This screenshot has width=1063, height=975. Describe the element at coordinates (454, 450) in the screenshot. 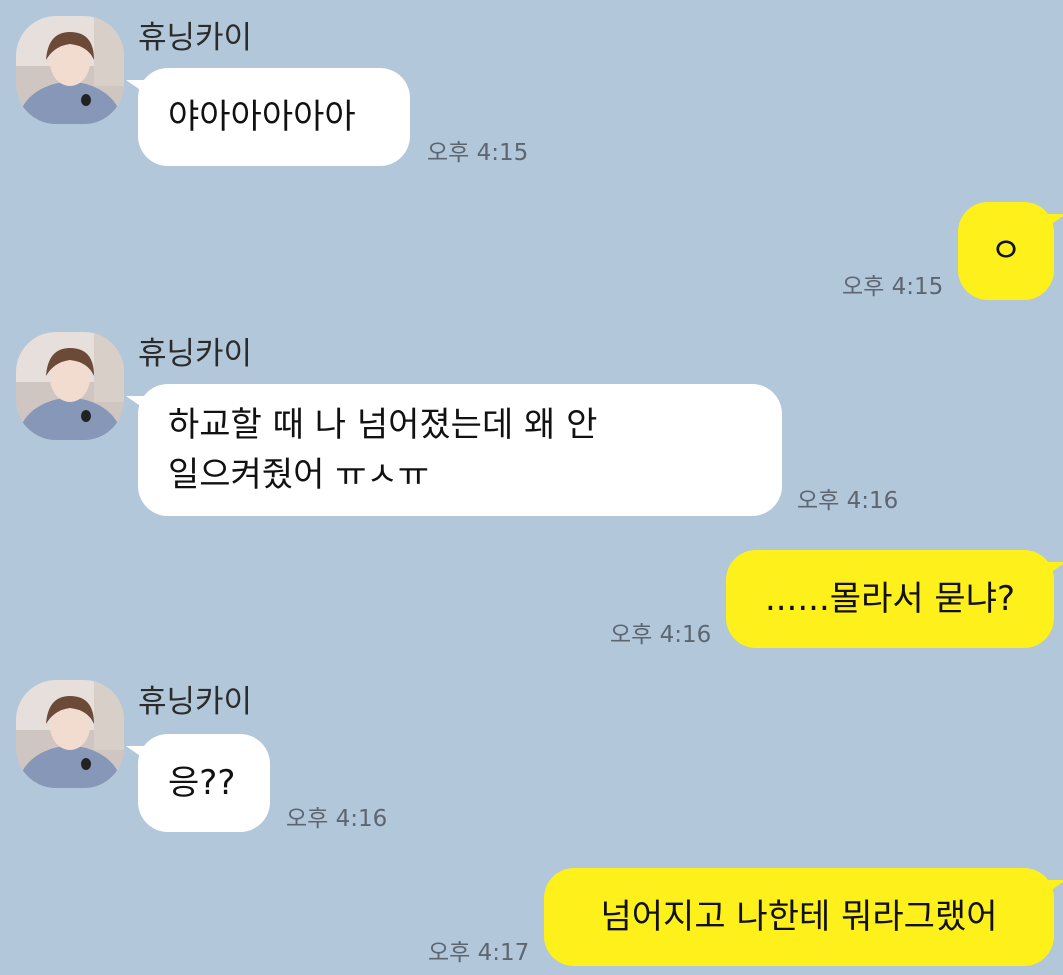

I see `incoming-message-bubble: 하교할 때 나 넘어졌는데 왜 안 일으켜줬어 ㅠㅅㅠ` at that location.